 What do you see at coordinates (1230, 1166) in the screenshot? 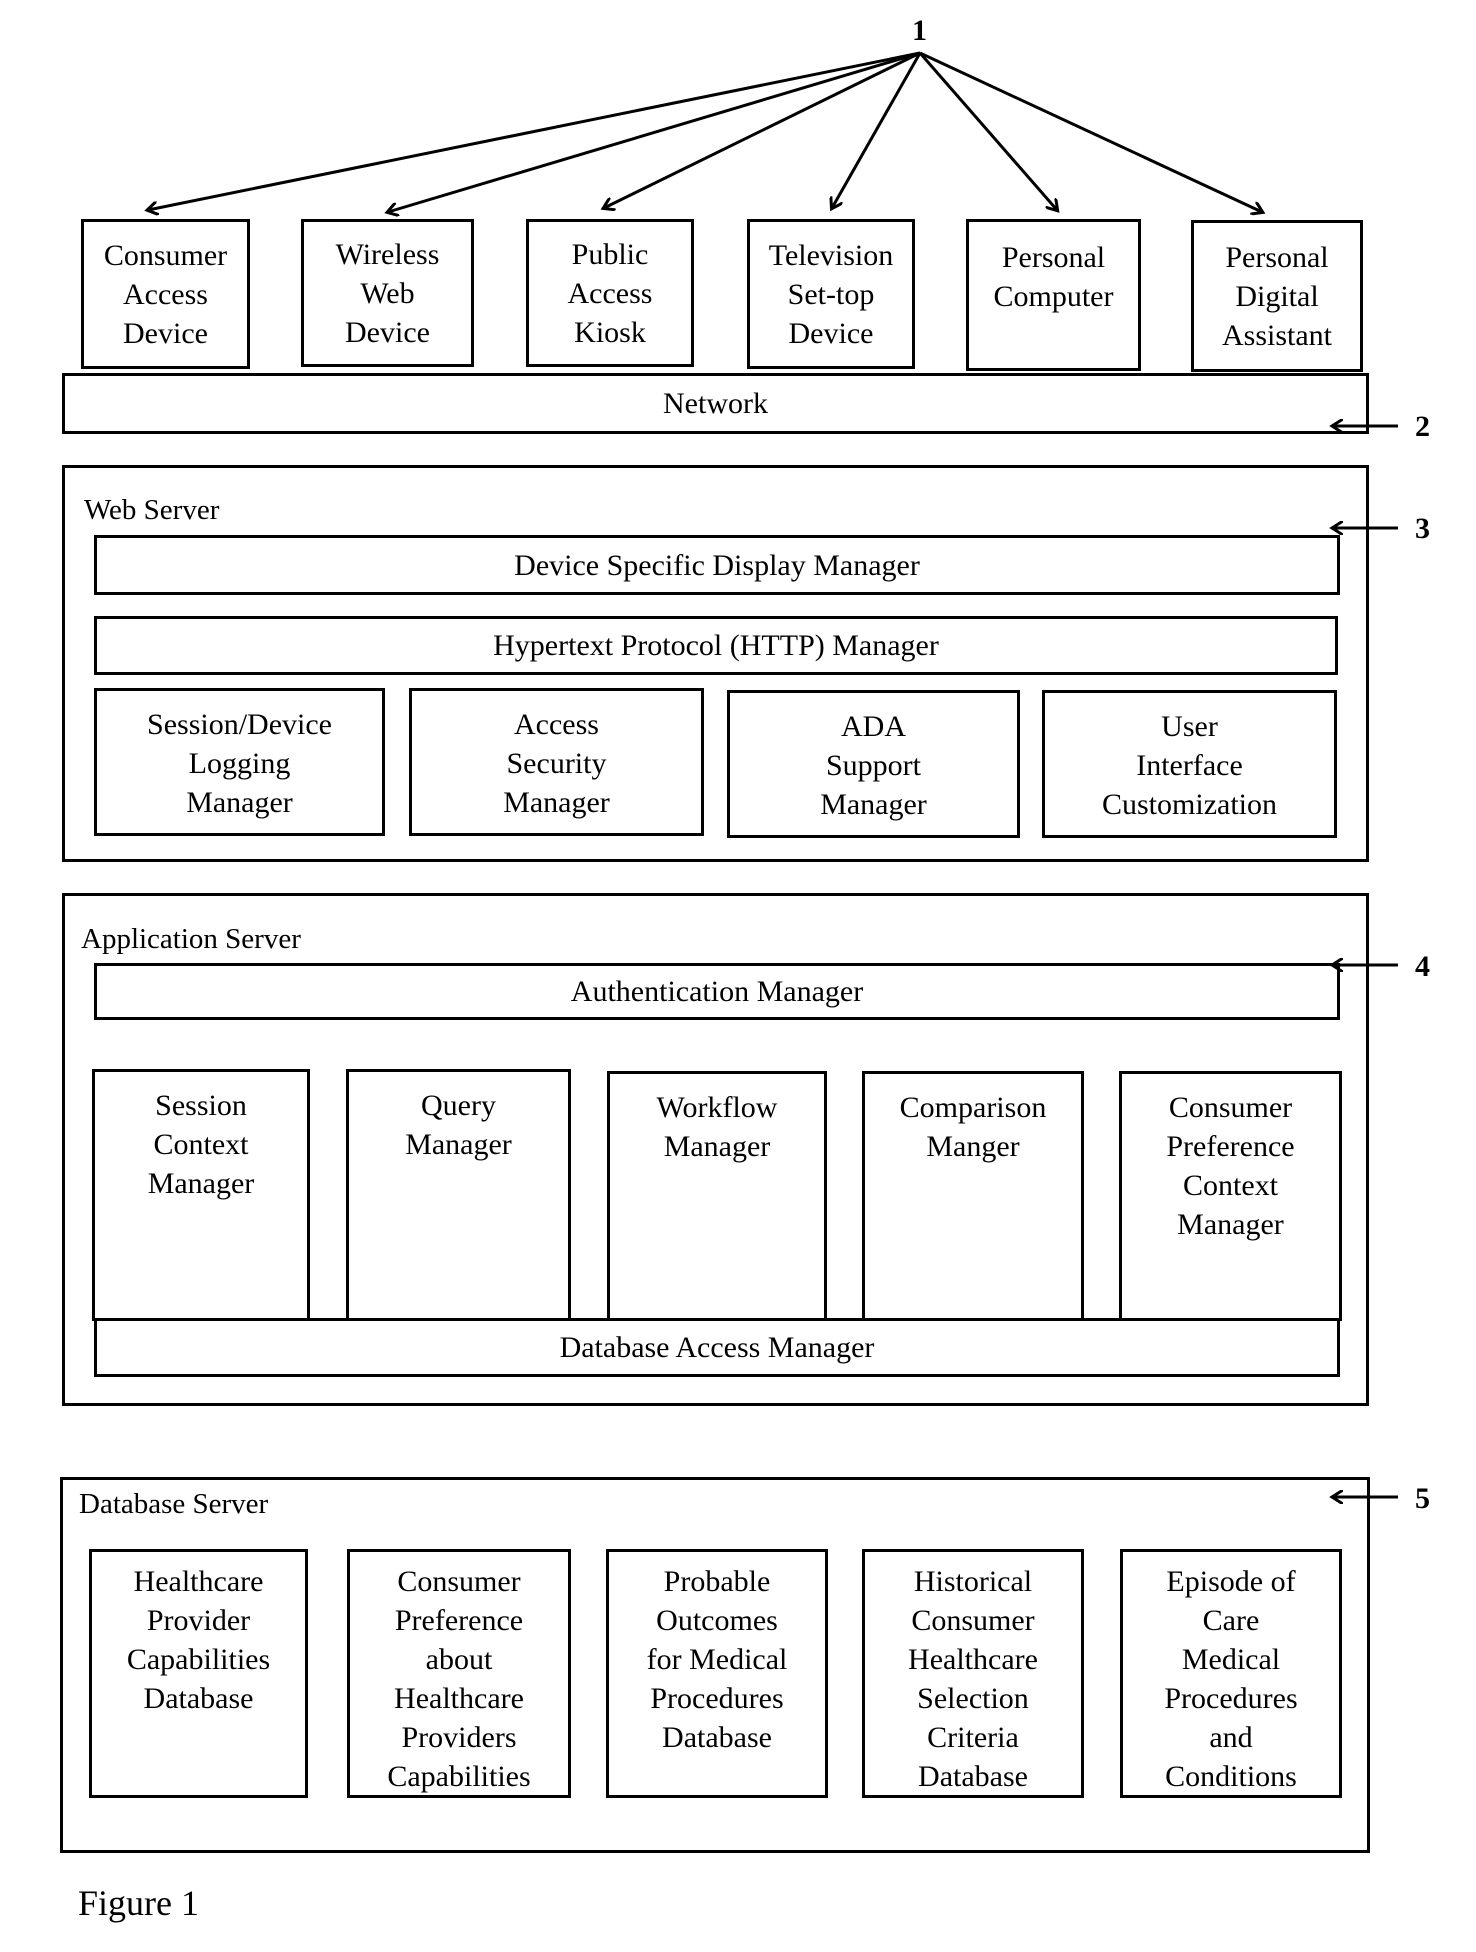
I see `module-label: Consumer Preference Context Manager` at bounding box center [1230, 1166].